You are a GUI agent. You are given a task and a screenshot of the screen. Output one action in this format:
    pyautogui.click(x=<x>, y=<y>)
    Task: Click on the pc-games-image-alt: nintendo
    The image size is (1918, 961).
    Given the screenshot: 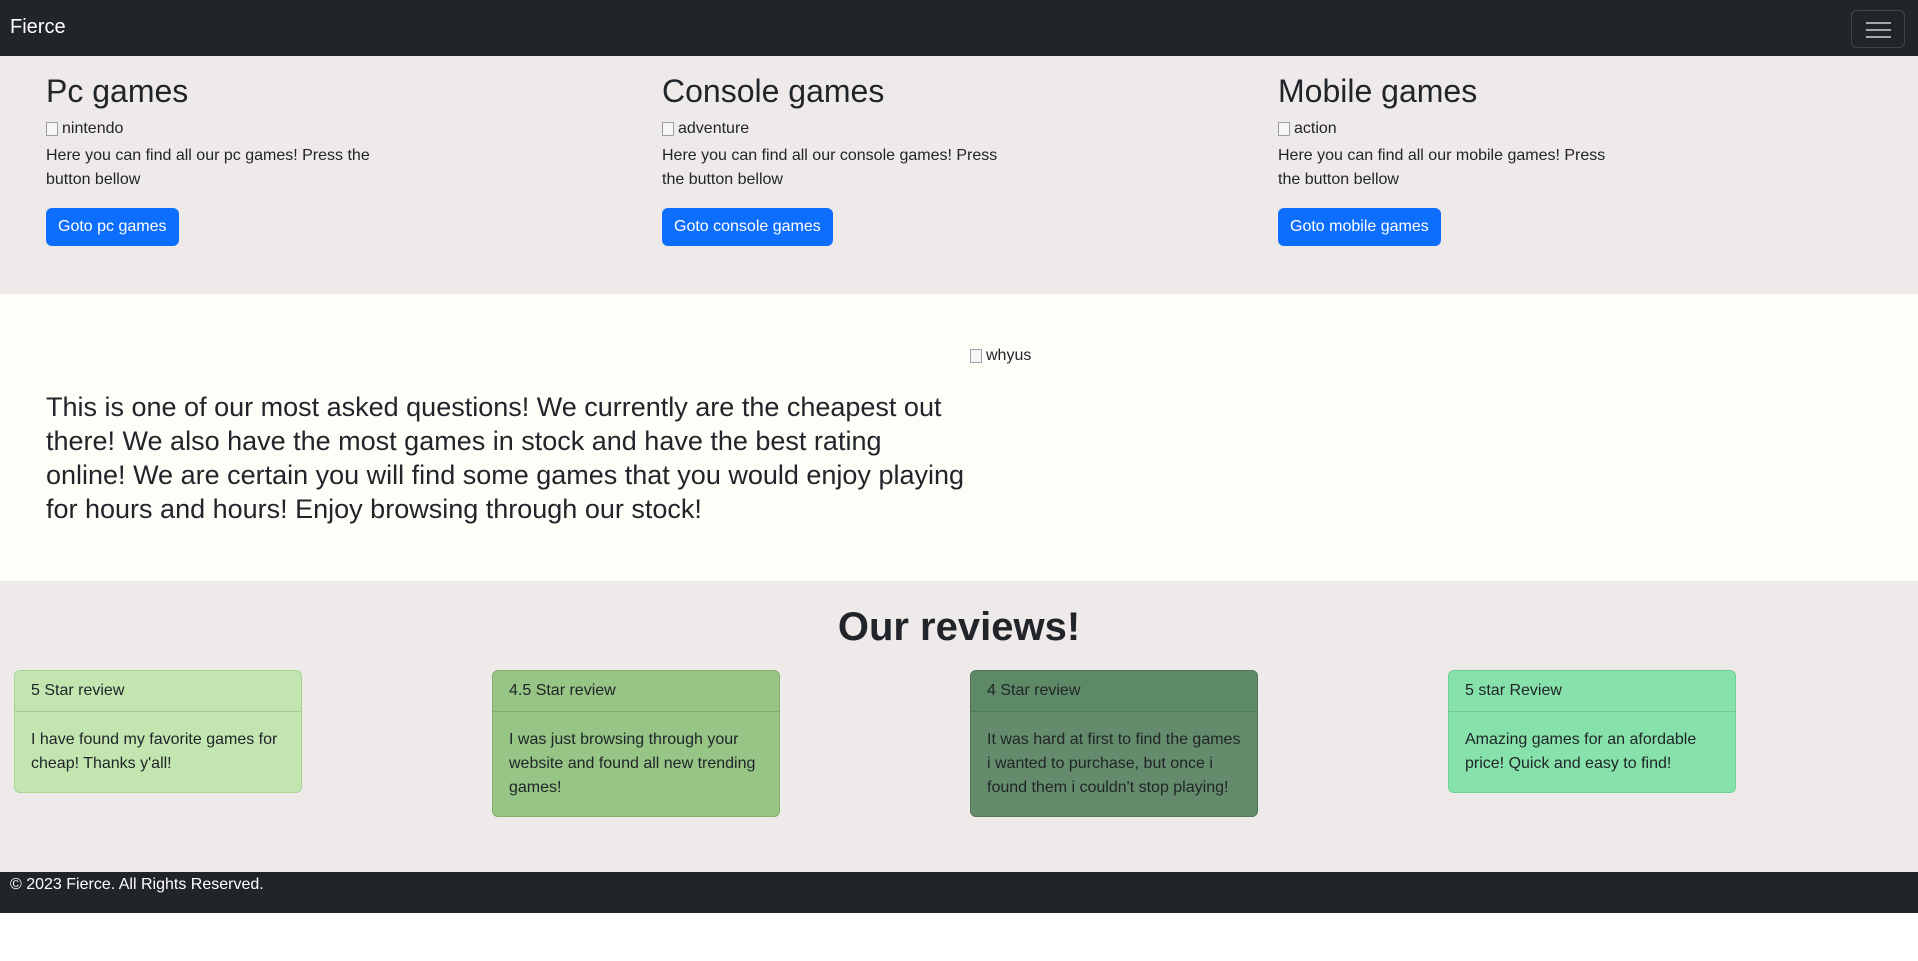 What is the action you would take?
    pyautogui.click(x=93, y=128)
    